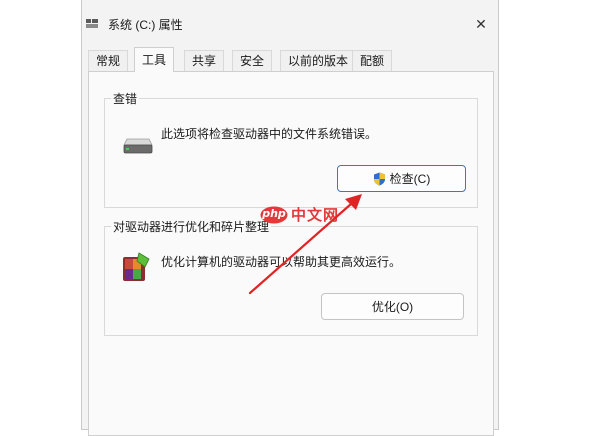 Image resolution: width=600 pixels, height=436 pixels. Describe the element at coordinates (410, 179) in the screenshot. I see `check-button-label: 检查(C)` at that location.